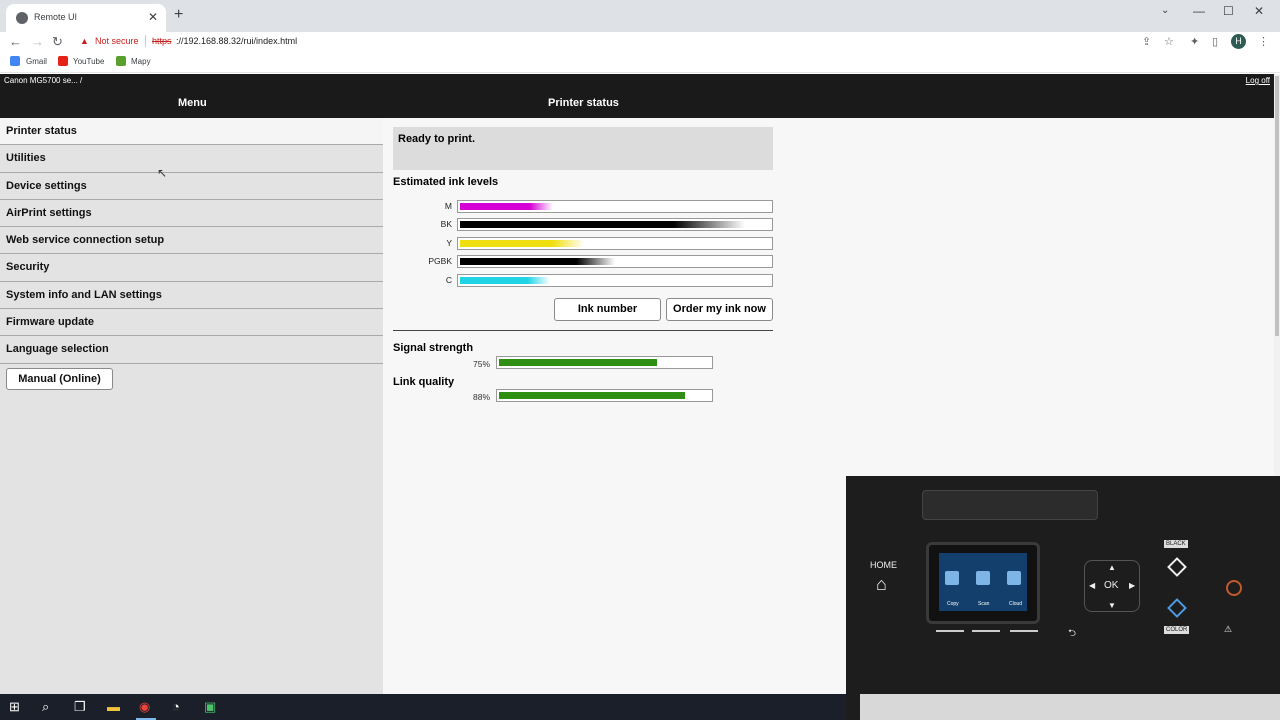  I want to click on printer-screen-display: Copy Scan Cloud, so click(983, 582).